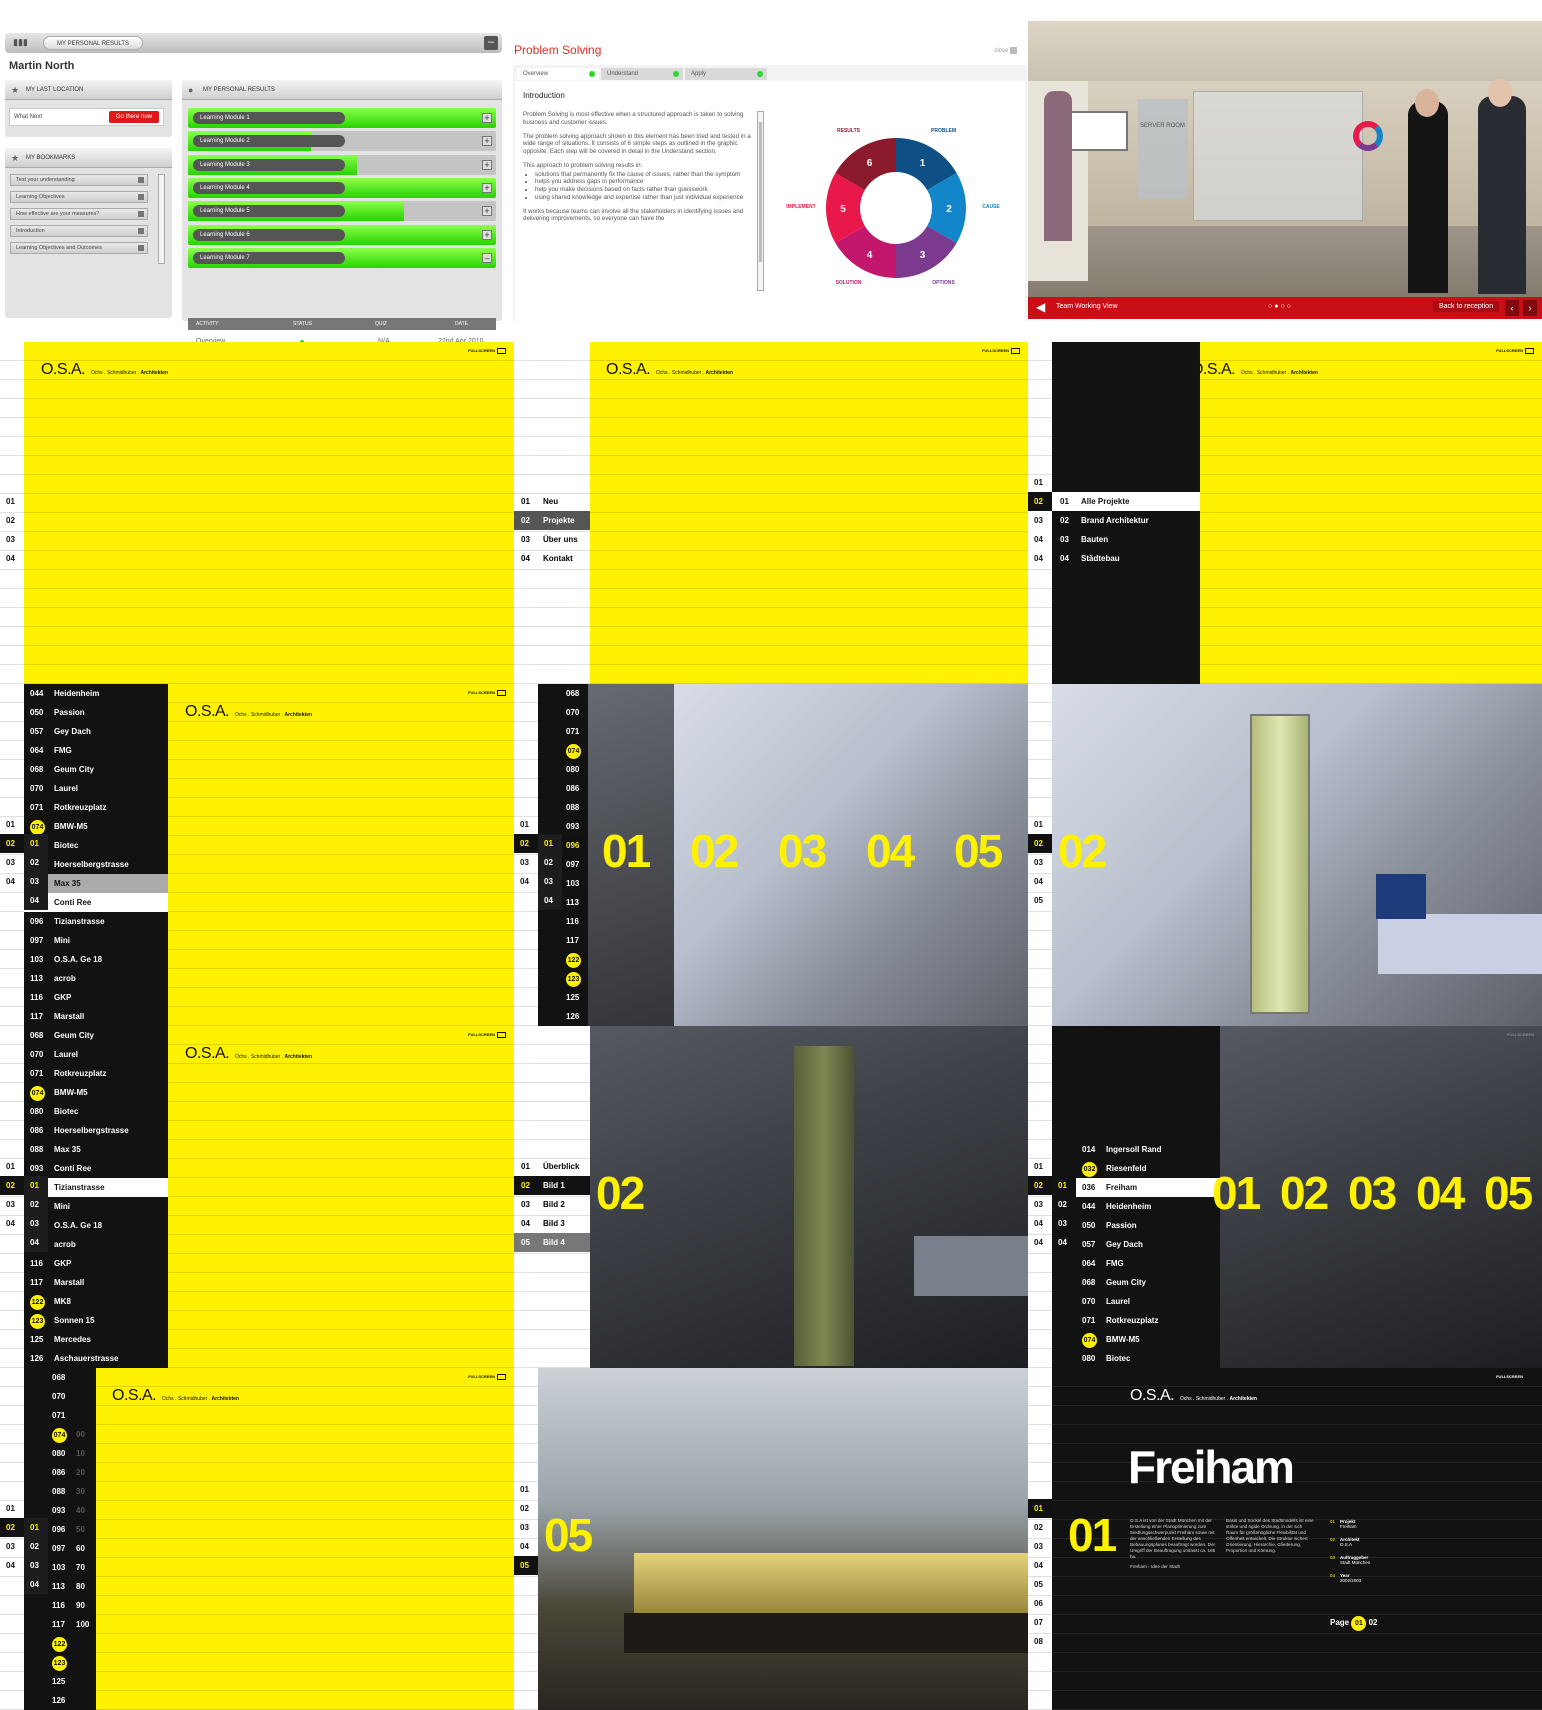 The height and width of the screenshot is (1710, 1542). I want to click on slide-number: 04, so click(1440, 1193).